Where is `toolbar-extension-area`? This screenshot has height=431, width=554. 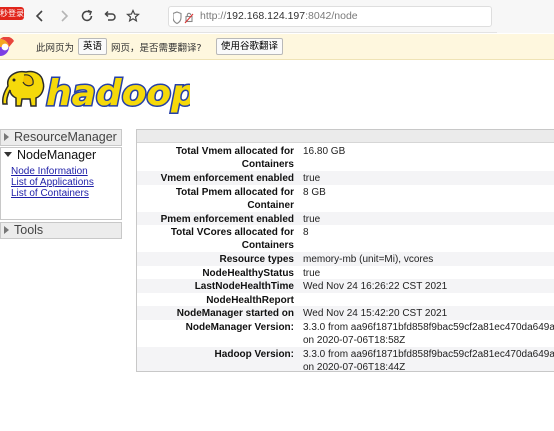 toolbar-extension-area is located at coordinates (525, 16).